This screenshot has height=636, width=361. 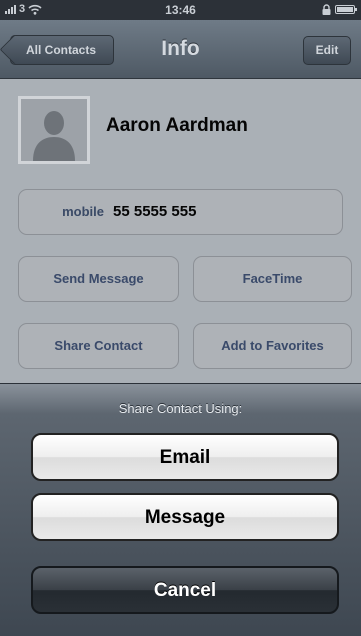 I want to click on add-to-favorites-button: Add to Favorites, so click(x=272, y=346).